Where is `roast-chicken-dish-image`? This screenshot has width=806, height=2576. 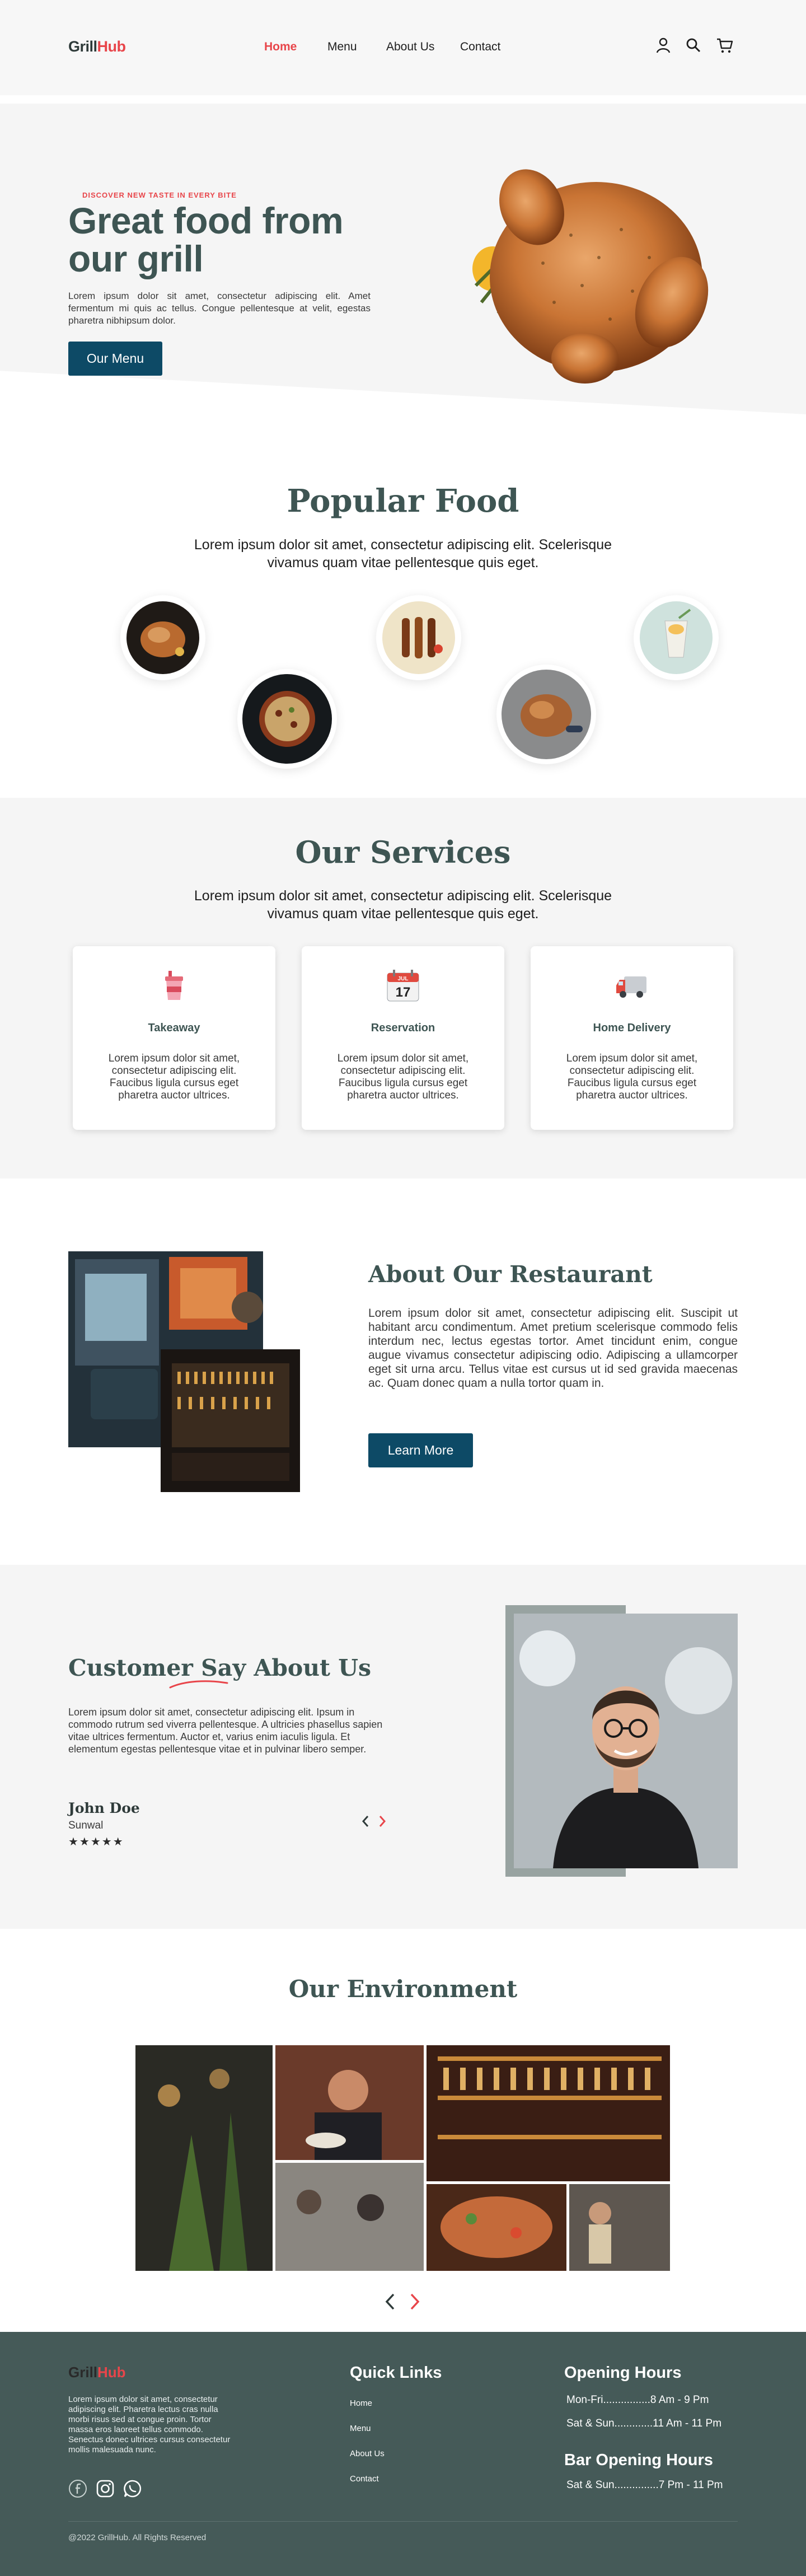
roast-chicken-dish-image is located at coordinates (162, 638).